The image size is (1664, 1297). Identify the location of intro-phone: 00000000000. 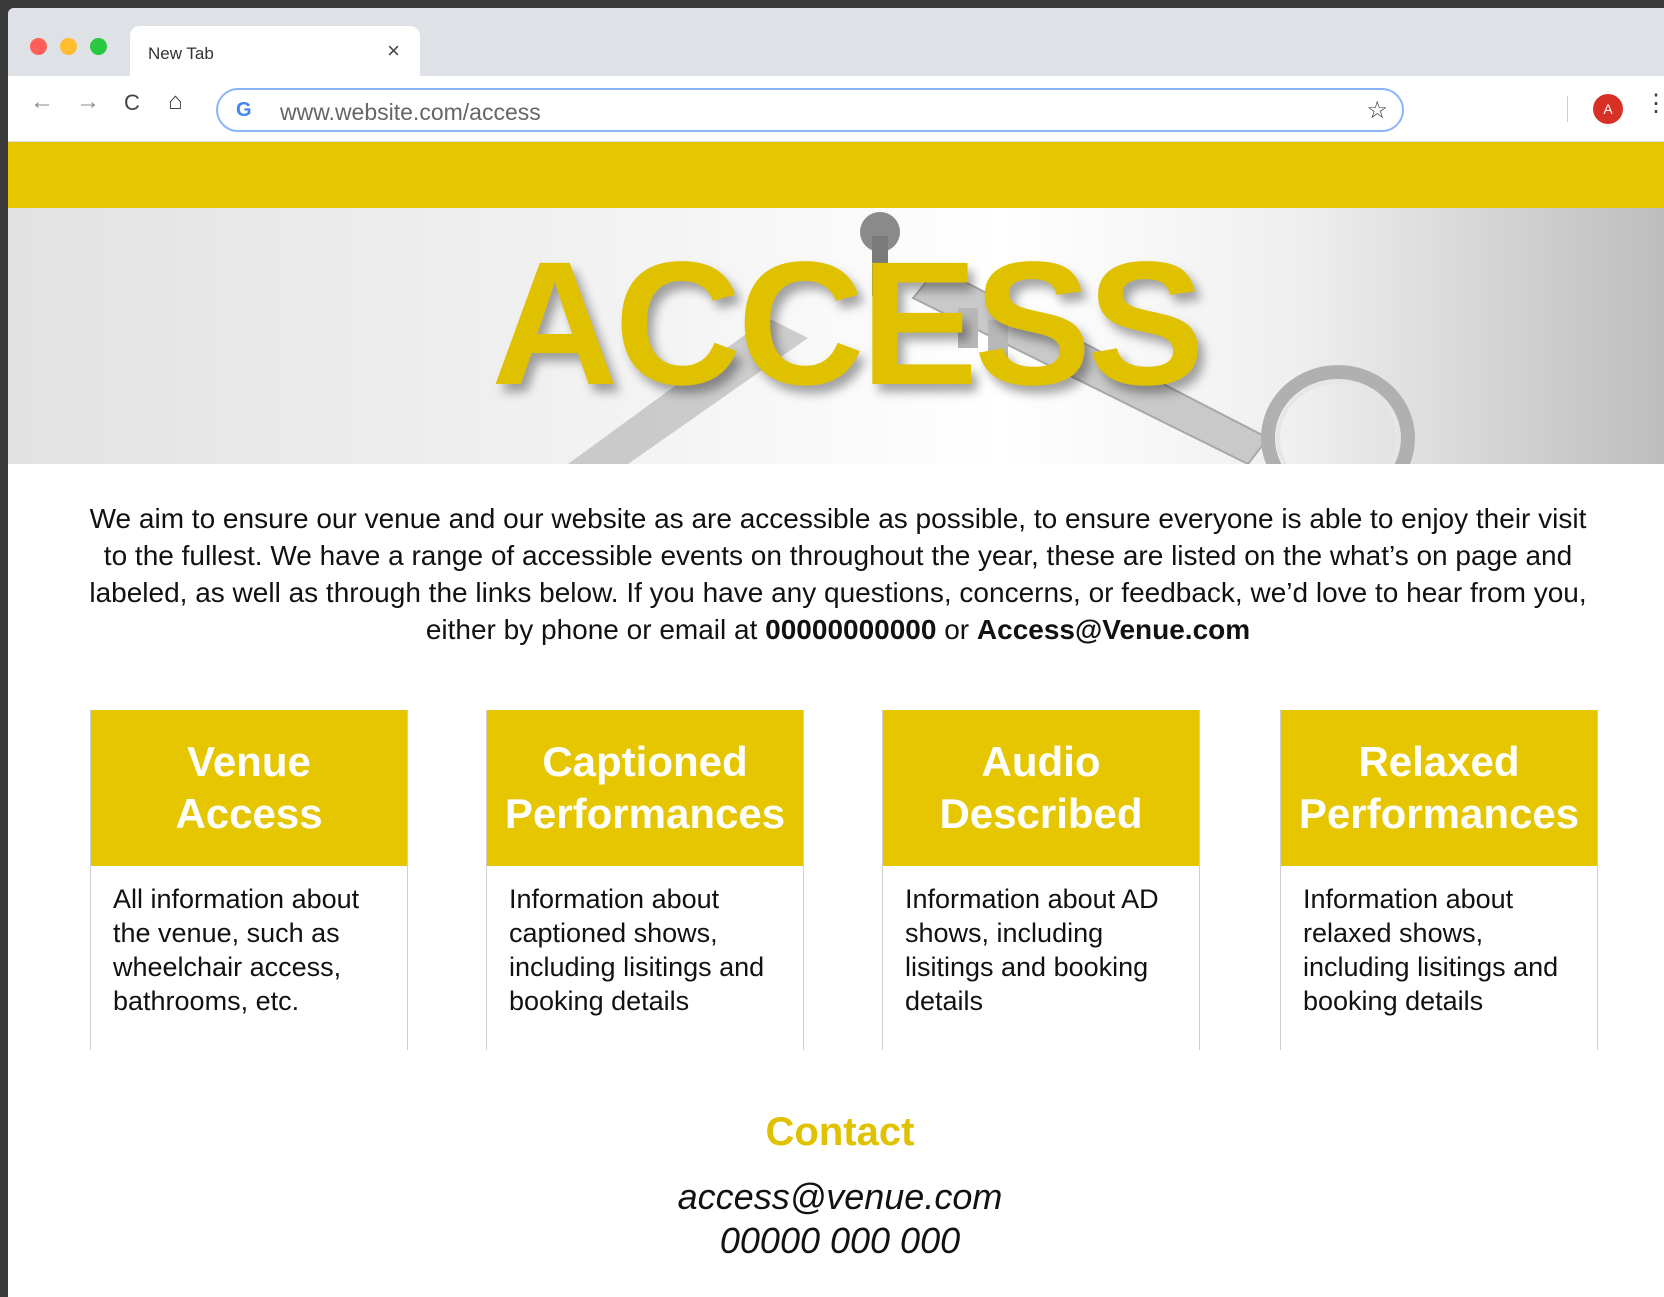
(851, 629).